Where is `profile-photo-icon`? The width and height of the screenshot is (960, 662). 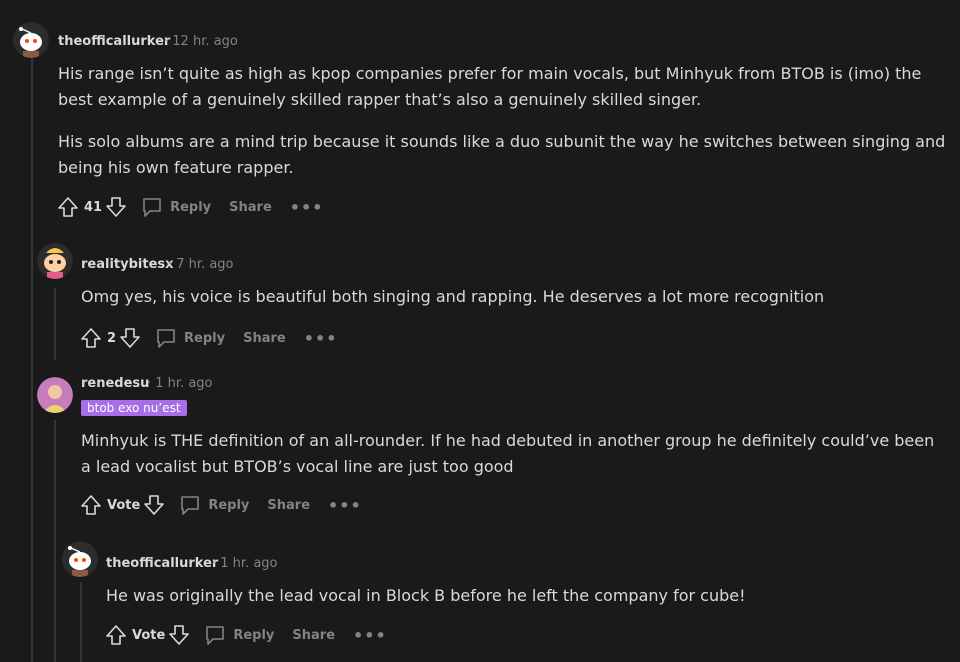 profile-photo-icon is located at coordinates (55, 395).